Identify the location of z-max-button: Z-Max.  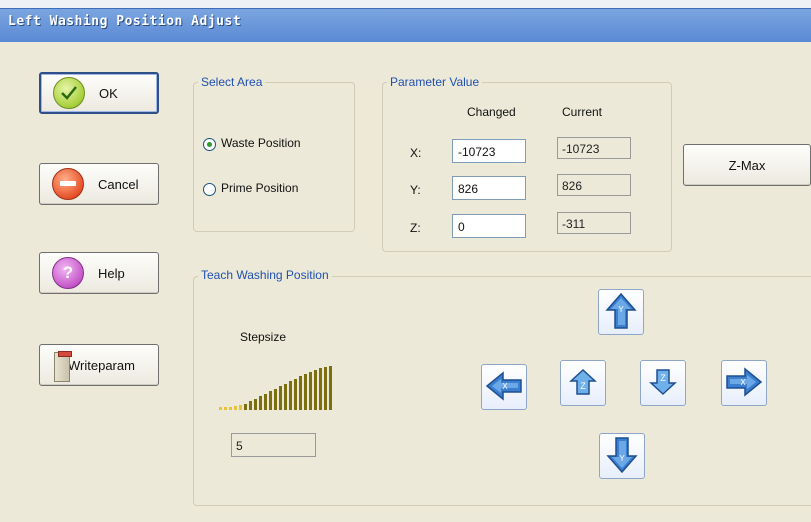
(747, 165).